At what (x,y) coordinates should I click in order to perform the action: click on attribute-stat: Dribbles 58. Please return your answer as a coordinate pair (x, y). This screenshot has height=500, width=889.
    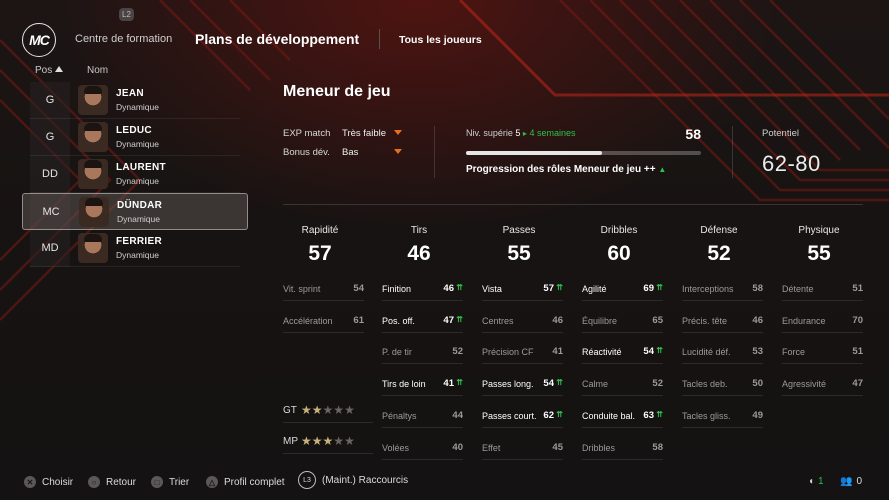
    Looking at the image, I should click on (622, 449).